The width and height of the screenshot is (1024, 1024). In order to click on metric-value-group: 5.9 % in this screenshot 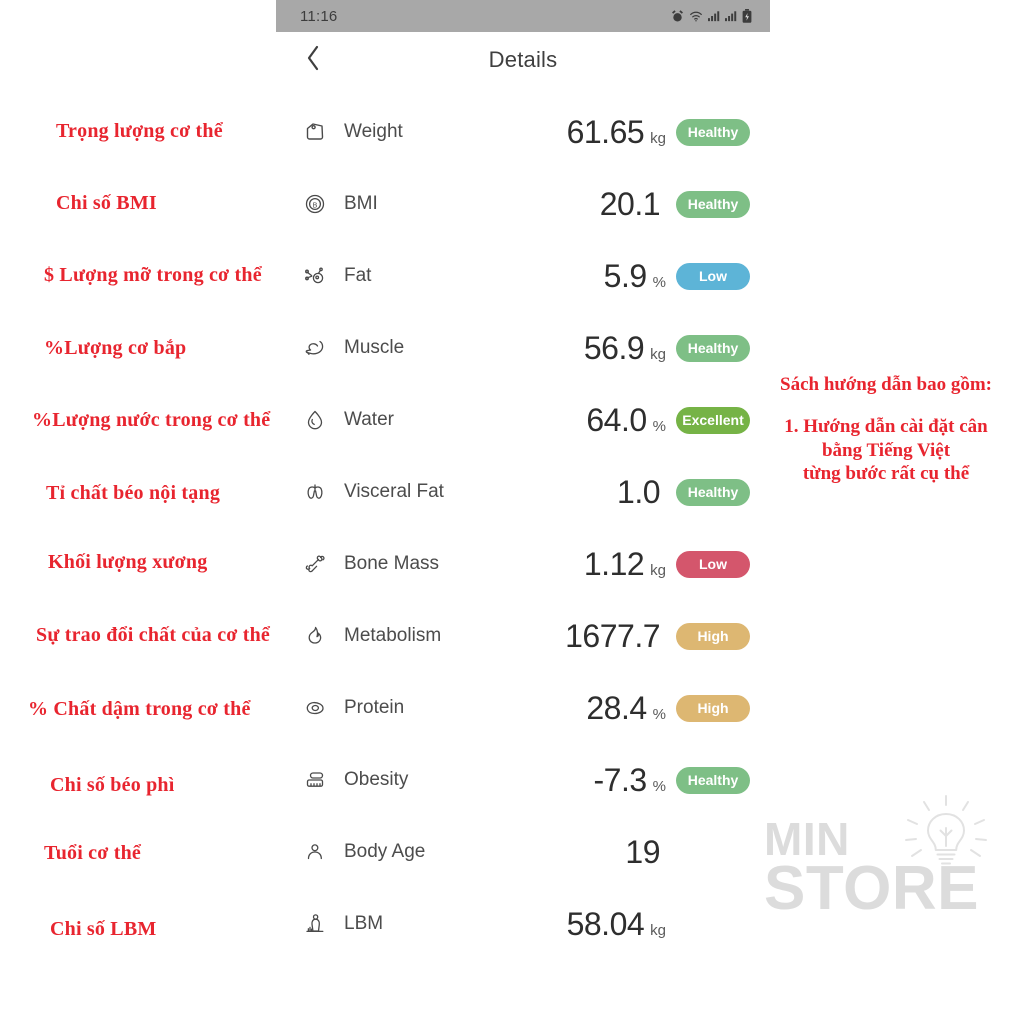, I will do `click(584, 276)`.